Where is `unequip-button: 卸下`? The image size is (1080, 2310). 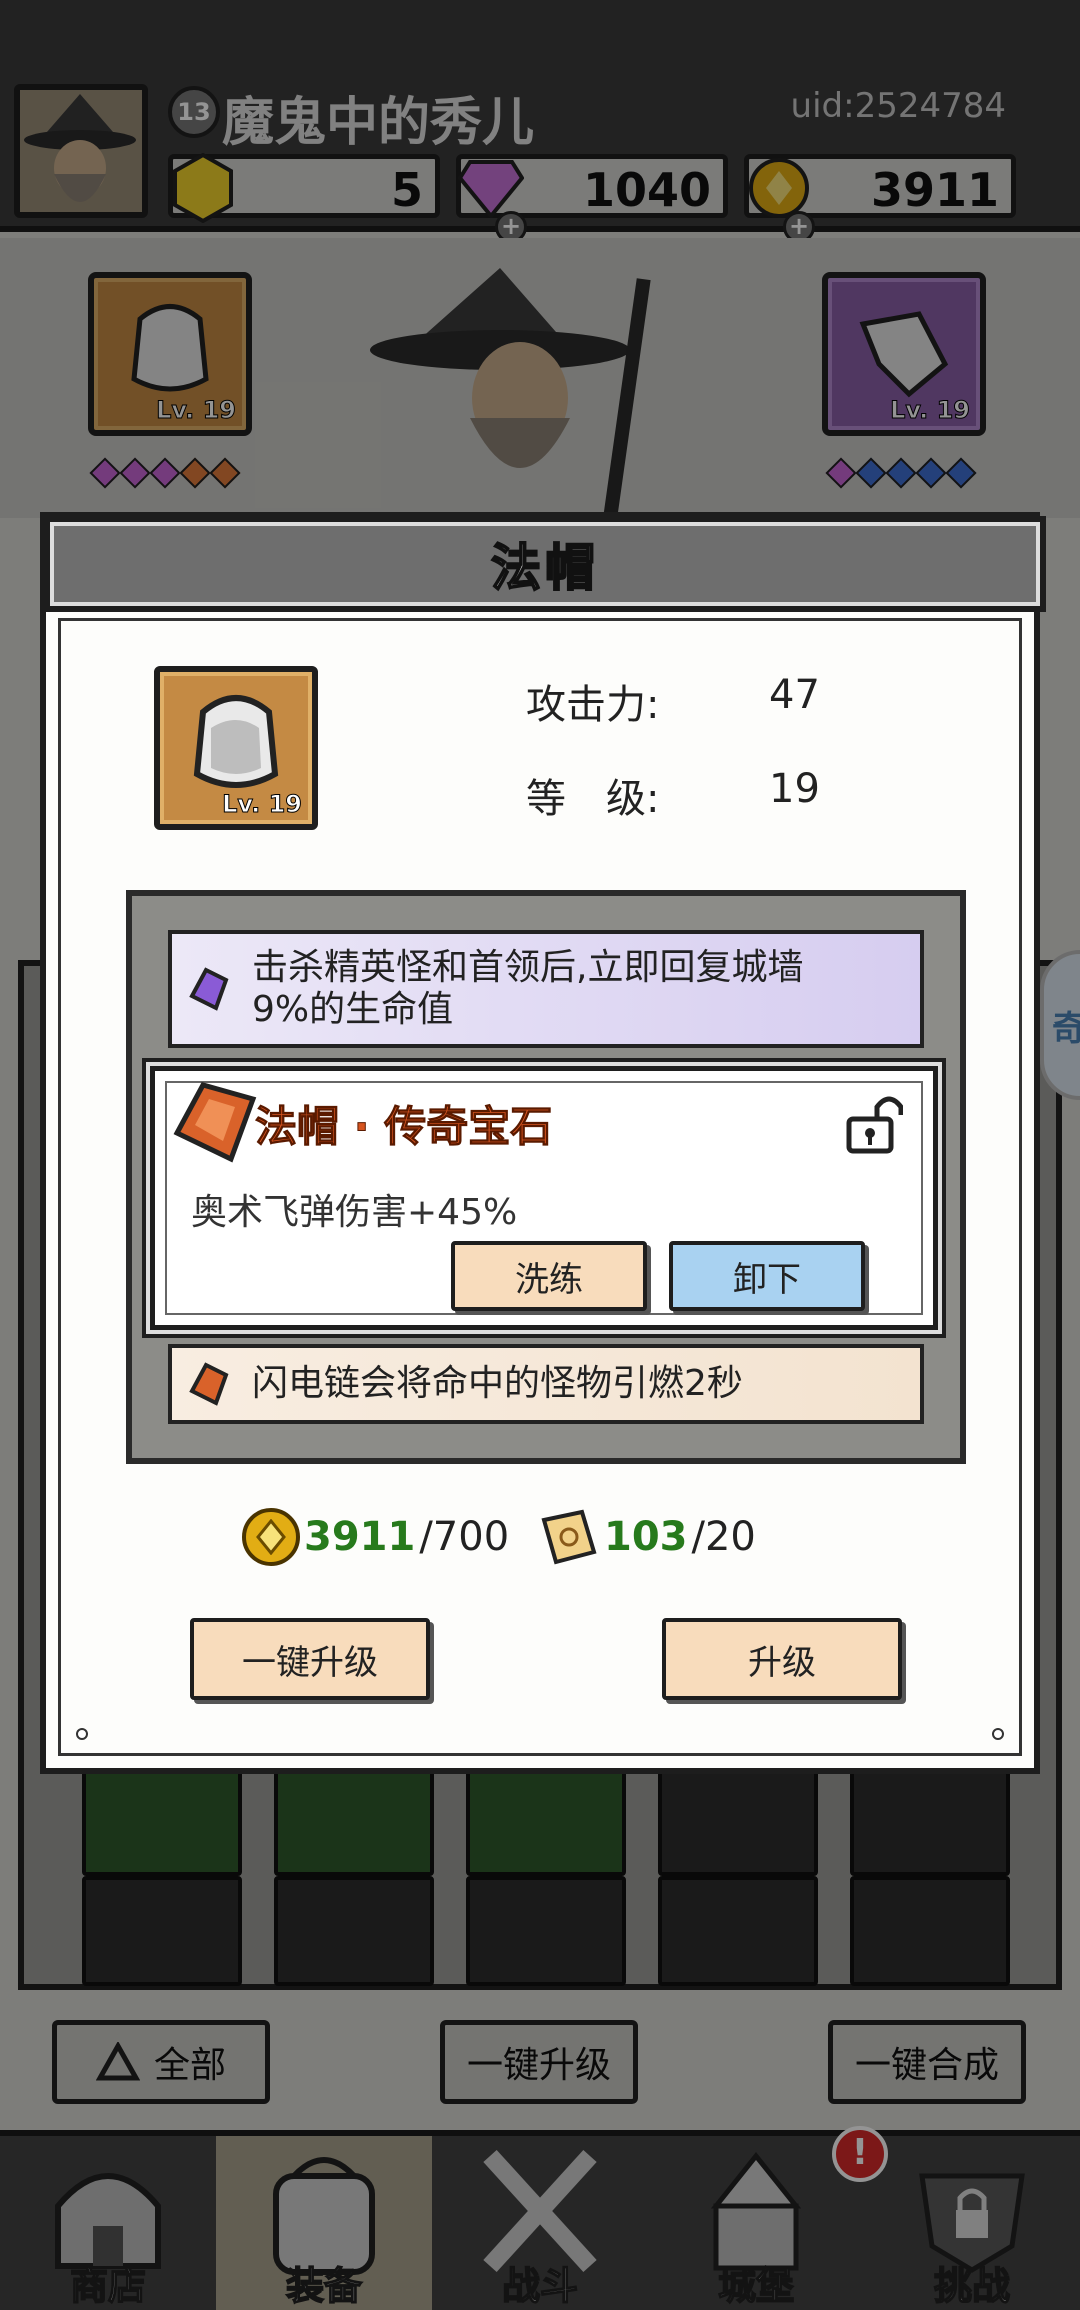
unequip-button: 卸下 is located at coordinates (767, 1276).